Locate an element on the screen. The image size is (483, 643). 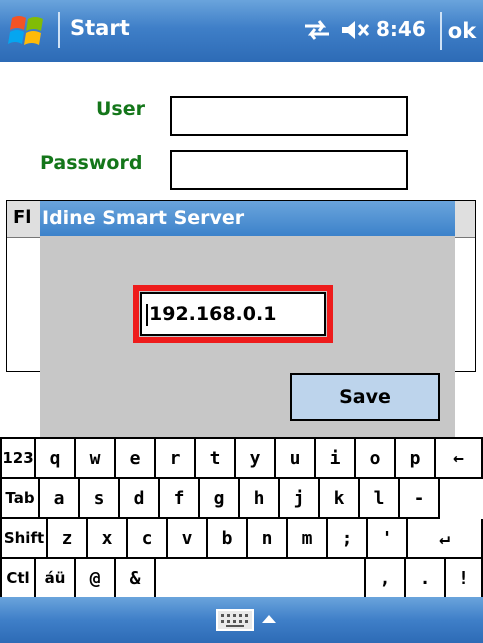
key-o: o is located at coordinates (376, 459).